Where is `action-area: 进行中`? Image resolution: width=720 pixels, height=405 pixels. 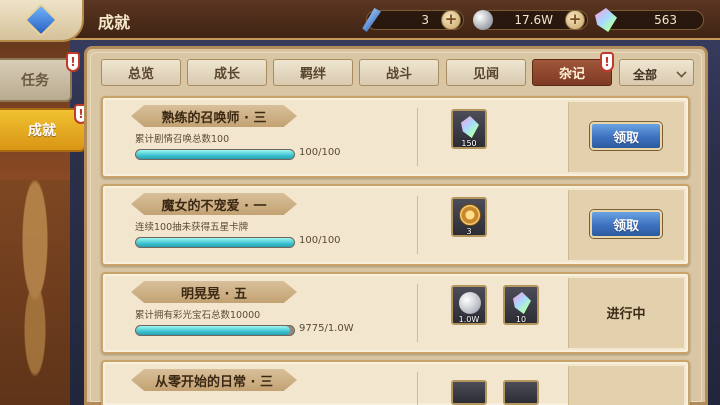 action-area: 进行中 is located at coordinates (626, 313).